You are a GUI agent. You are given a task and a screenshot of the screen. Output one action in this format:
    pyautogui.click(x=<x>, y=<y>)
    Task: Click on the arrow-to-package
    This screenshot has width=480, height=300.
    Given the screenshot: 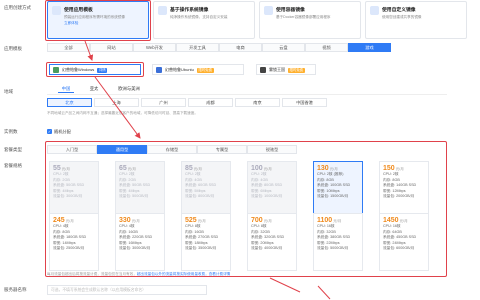 What is the action you would take?
    pyautogui.click(x=117, y=107)
    